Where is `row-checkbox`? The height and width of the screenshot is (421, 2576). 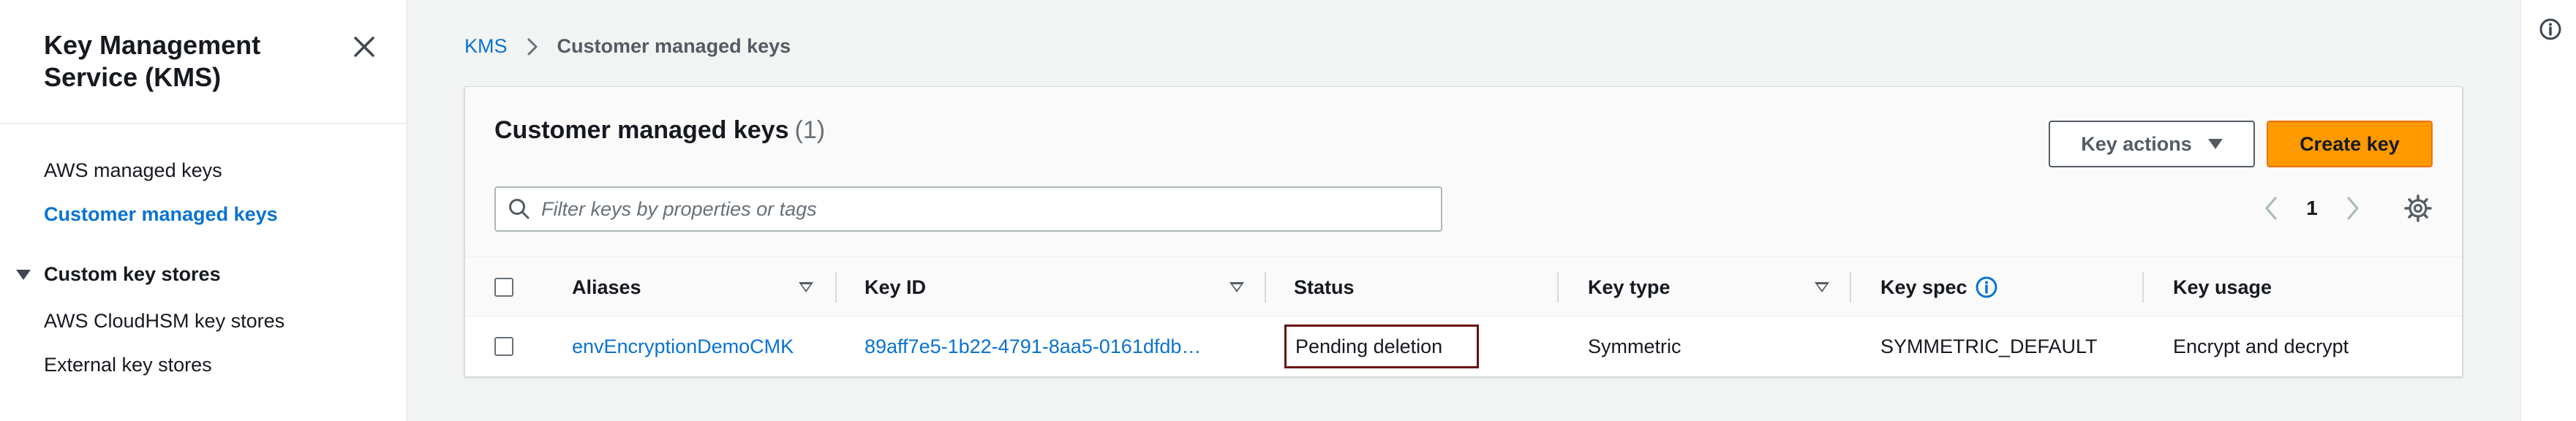
row-checkbox is located at coordinates (503, 346).